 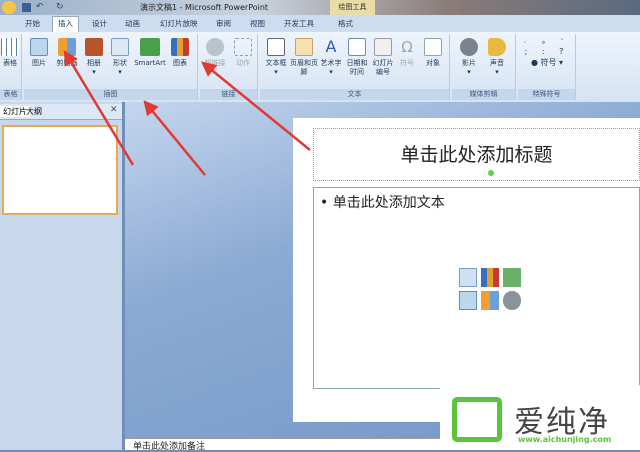 I want to click on watermark-logo: 爱纯净 www.aichunjing.com, so click(x=540, y=417).